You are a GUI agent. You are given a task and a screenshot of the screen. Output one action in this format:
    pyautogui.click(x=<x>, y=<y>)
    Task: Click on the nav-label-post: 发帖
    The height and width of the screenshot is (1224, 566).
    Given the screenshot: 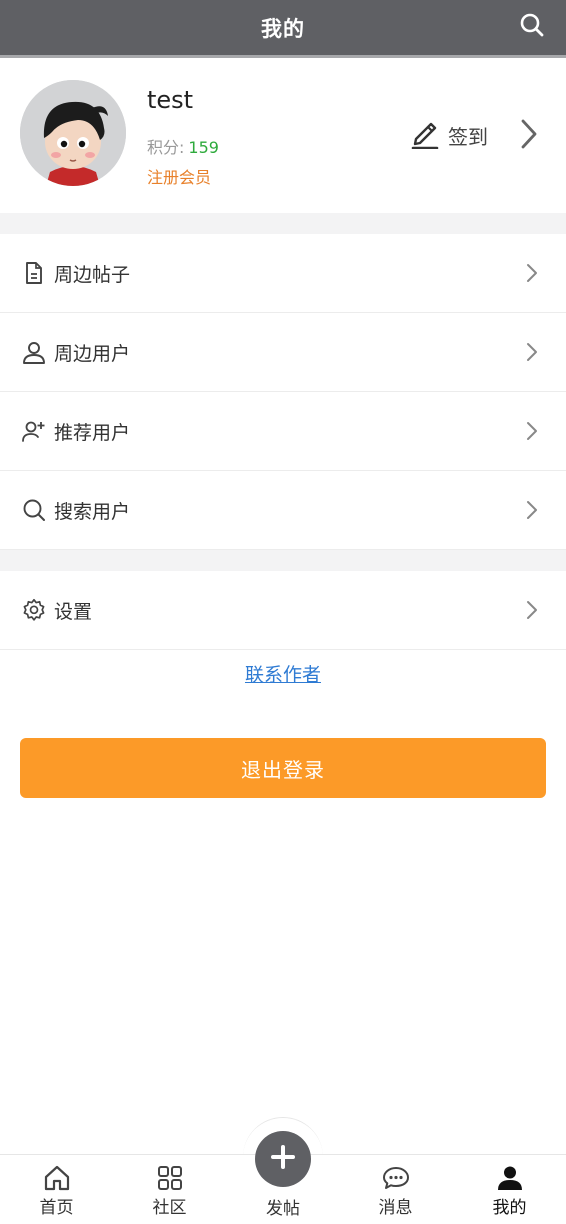 What is the action you would take?
    pyautogui.click(x=283, y=1206)
    